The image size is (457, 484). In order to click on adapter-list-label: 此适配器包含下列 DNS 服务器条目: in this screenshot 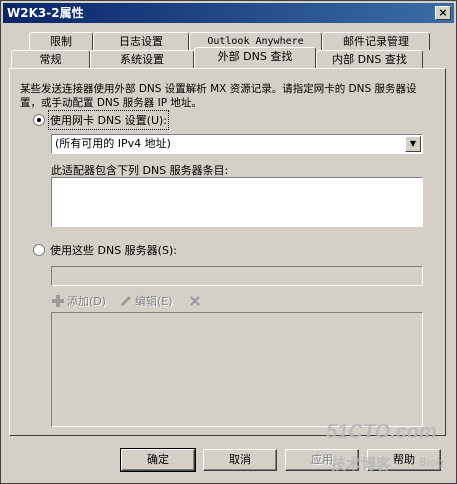, I will do `click(140, 170)`.